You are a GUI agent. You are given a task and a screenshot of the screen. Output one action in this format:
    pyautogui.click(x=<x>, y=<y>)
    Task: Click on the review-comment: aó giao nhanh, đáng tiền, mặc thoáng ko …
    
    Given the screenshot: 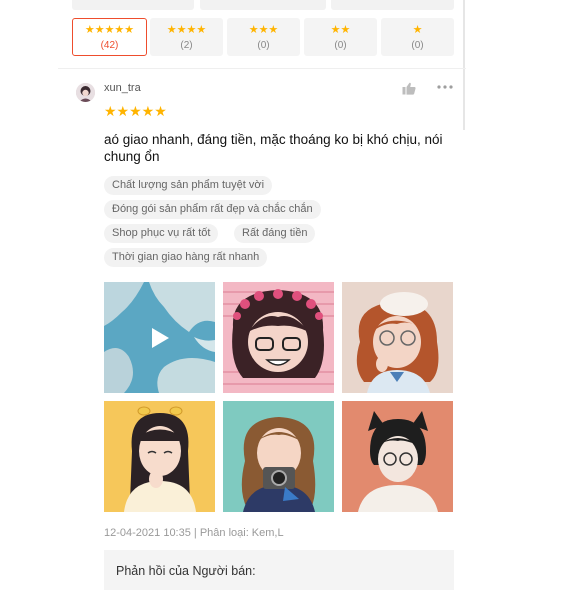 What is the action you would take?
    pyautogui.click(x=273, y=148)
    